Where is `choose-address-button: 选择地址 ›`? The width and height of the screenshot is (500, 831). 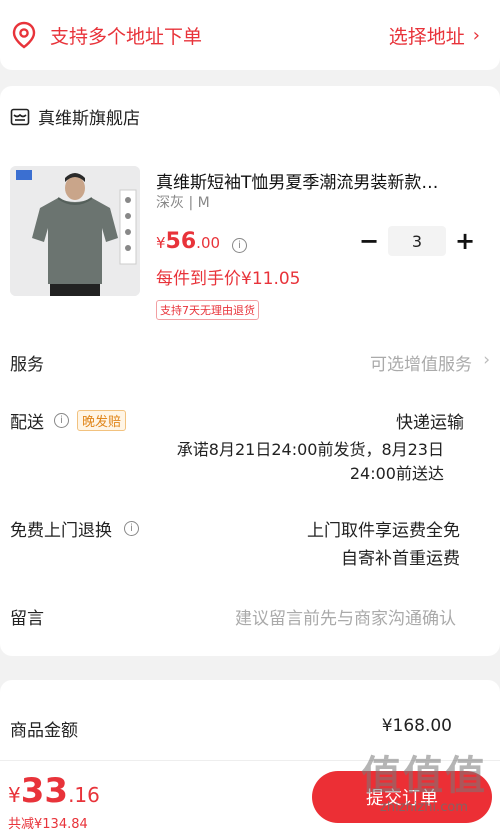 choose-address-button: 选择地址 › is located at coordinates (434, 35).